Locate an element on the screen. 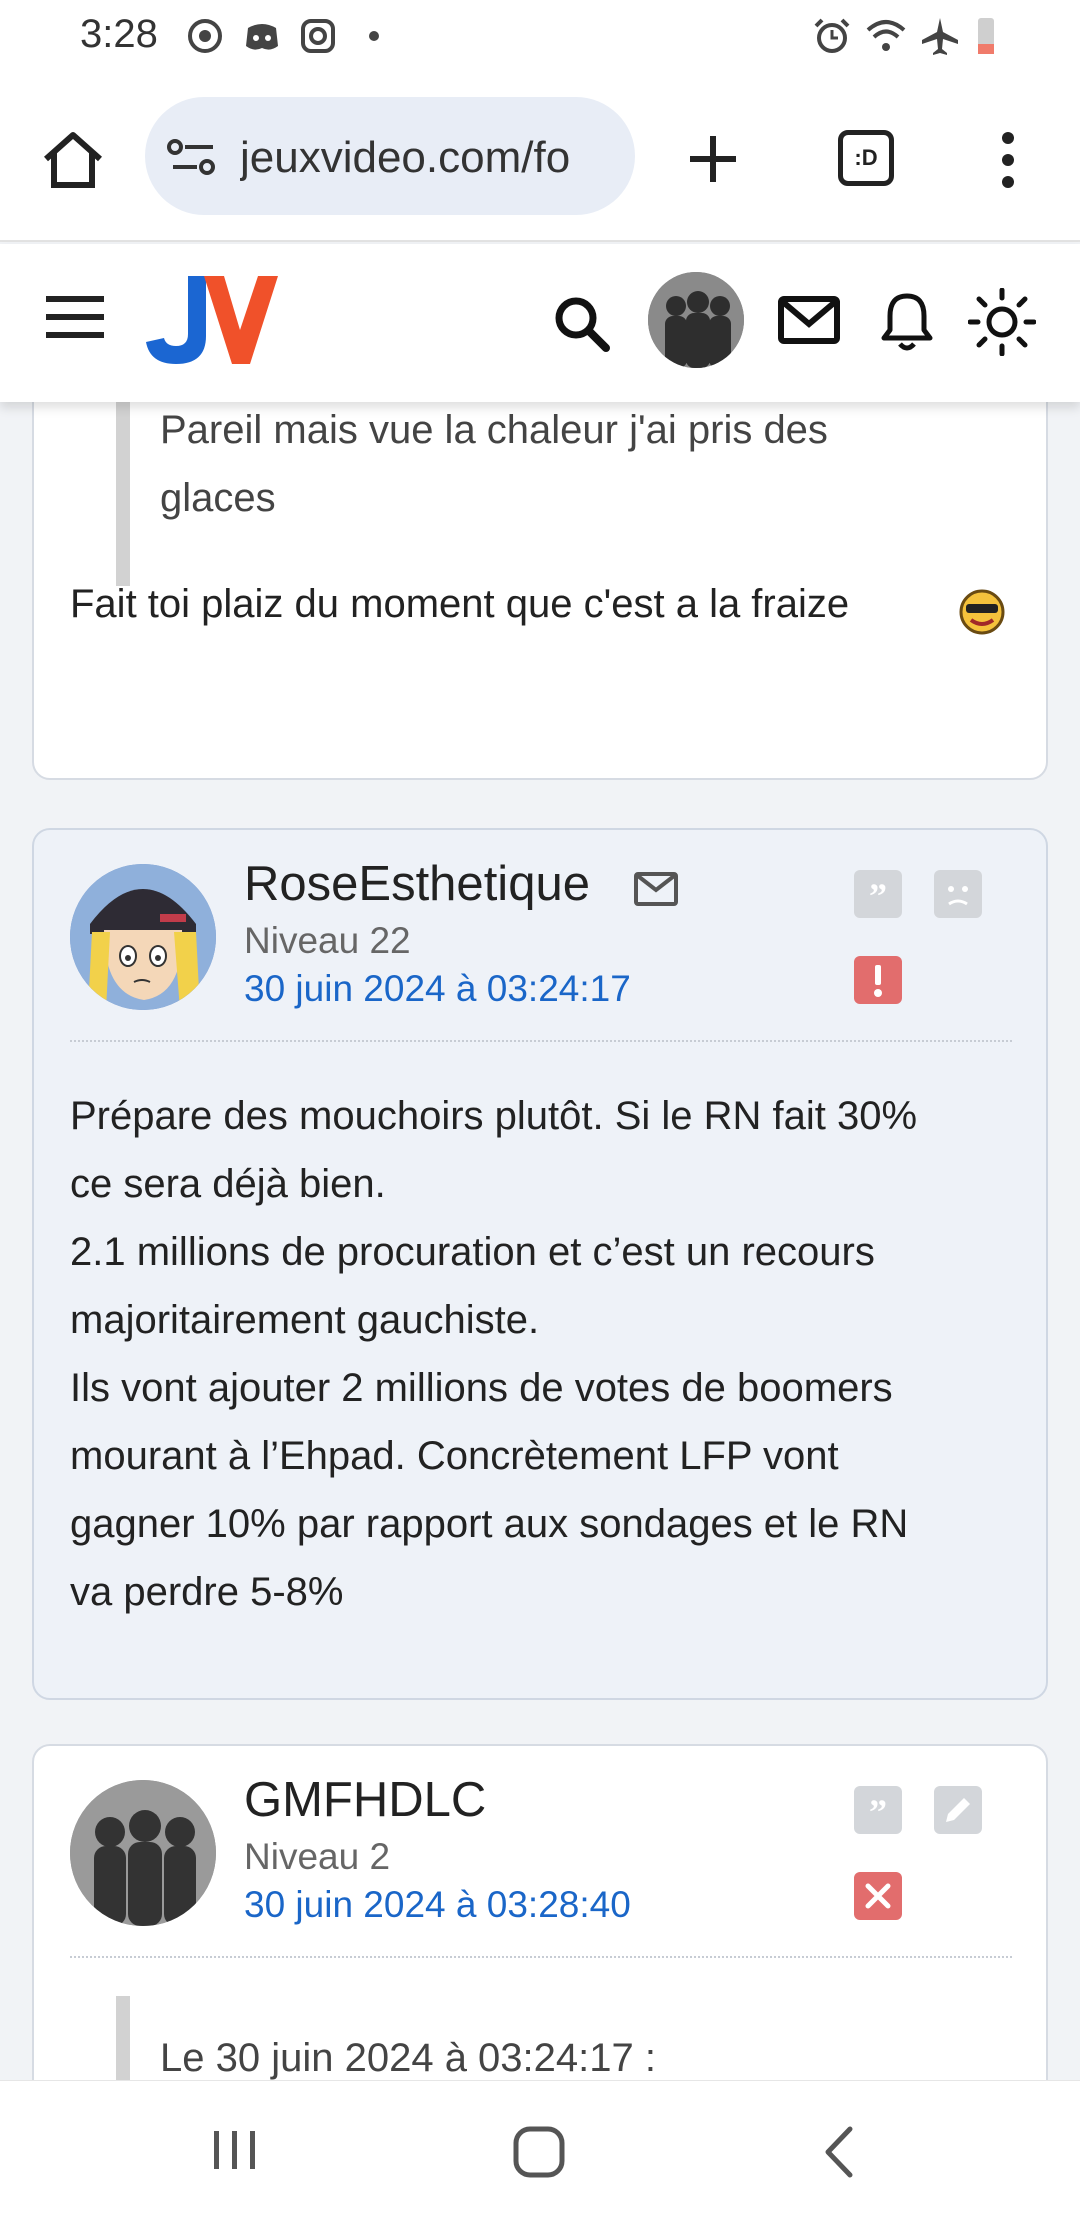 The image size is (1080, 2220). status-time: 3:28 is located at coordinates (119, 34).